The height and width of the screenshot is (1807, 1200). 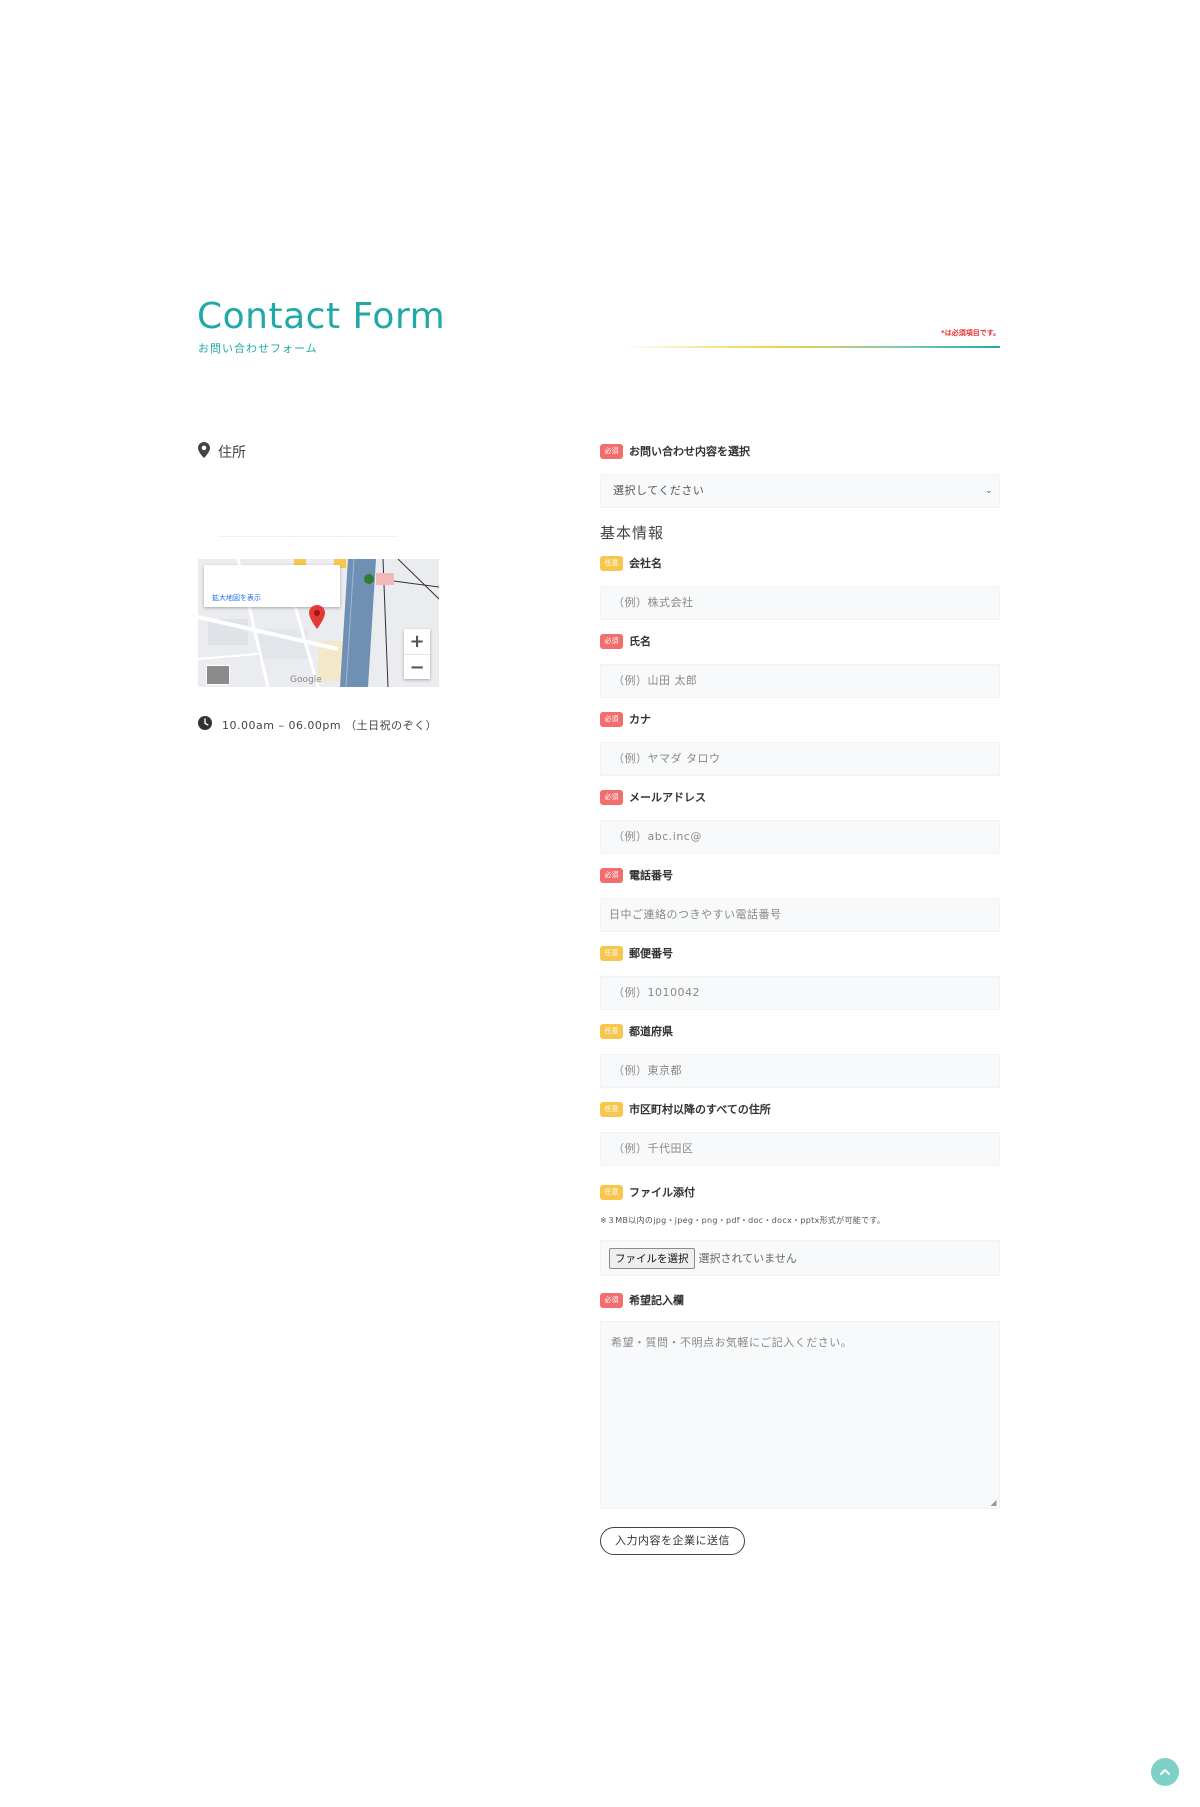 What do you see at coordinates (800, 1071) in the screenshot?
I see `prefecture-input: （例）東京都` at bounding box center [800, 1071].